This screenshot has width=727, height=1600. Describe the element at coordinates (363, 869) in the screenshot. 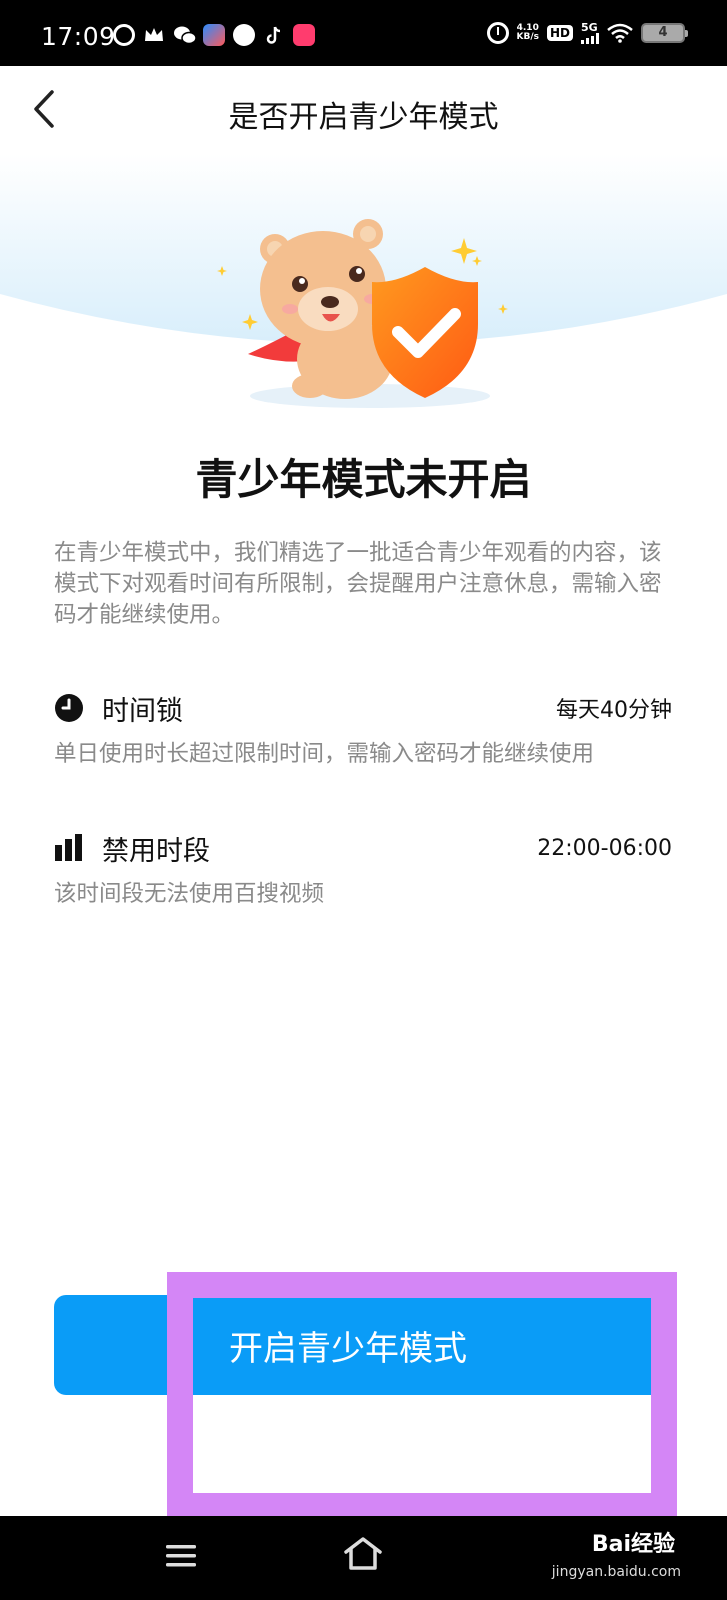

I see `feature-blocked-period: 禁用时段 22:00-06:00 该时间段无法使用百搜视频` at that location.